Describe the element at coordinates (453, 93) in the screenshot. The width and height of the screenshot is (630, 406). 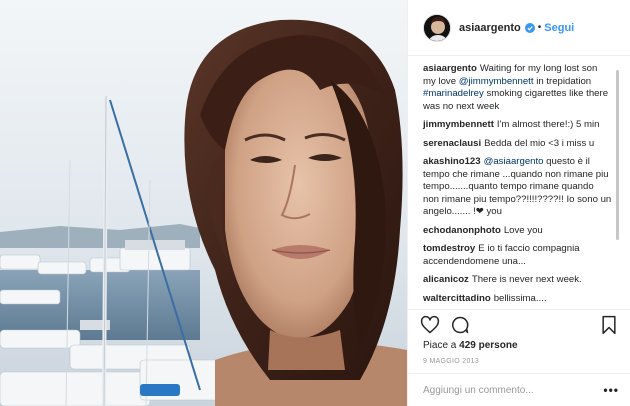
I see `comment-mention-link: #marinadelrey` at that location.